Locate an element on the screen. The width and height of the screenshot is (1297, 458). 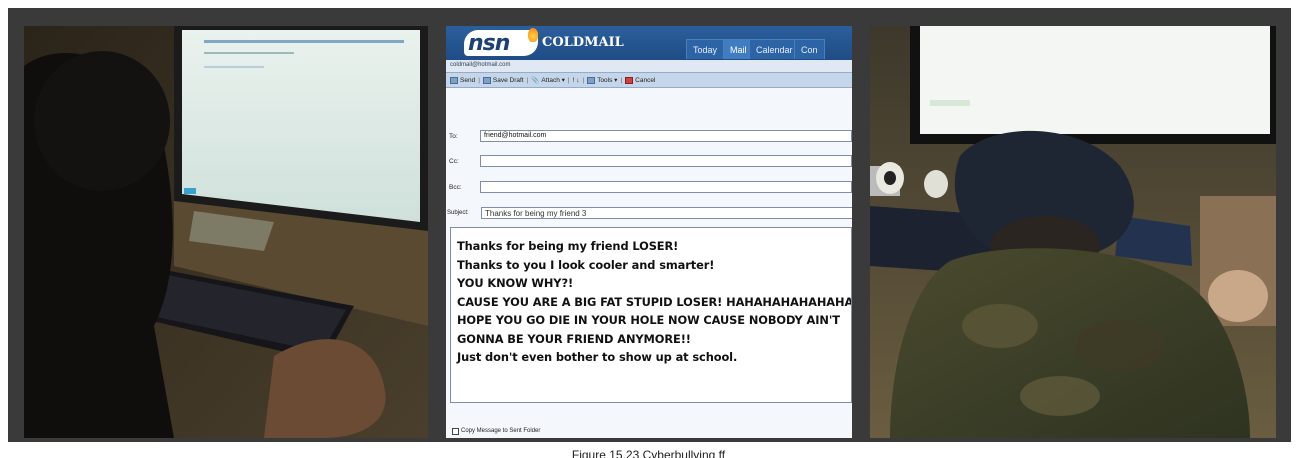
butterfly-flame-icon is located at coordinates (533, 35).